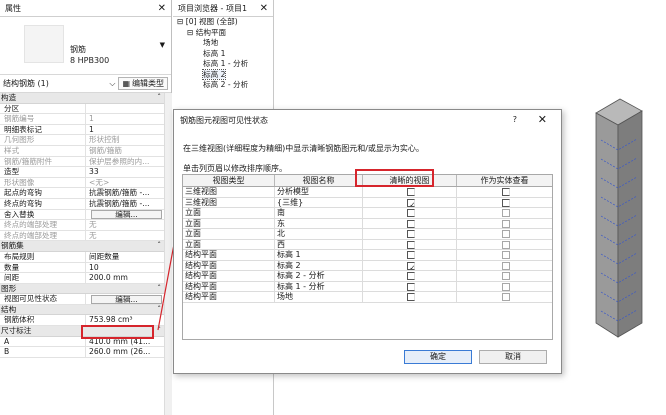  I want to click on dialog-title: 钢筋图元视图可见性状态, so click(224, 120).